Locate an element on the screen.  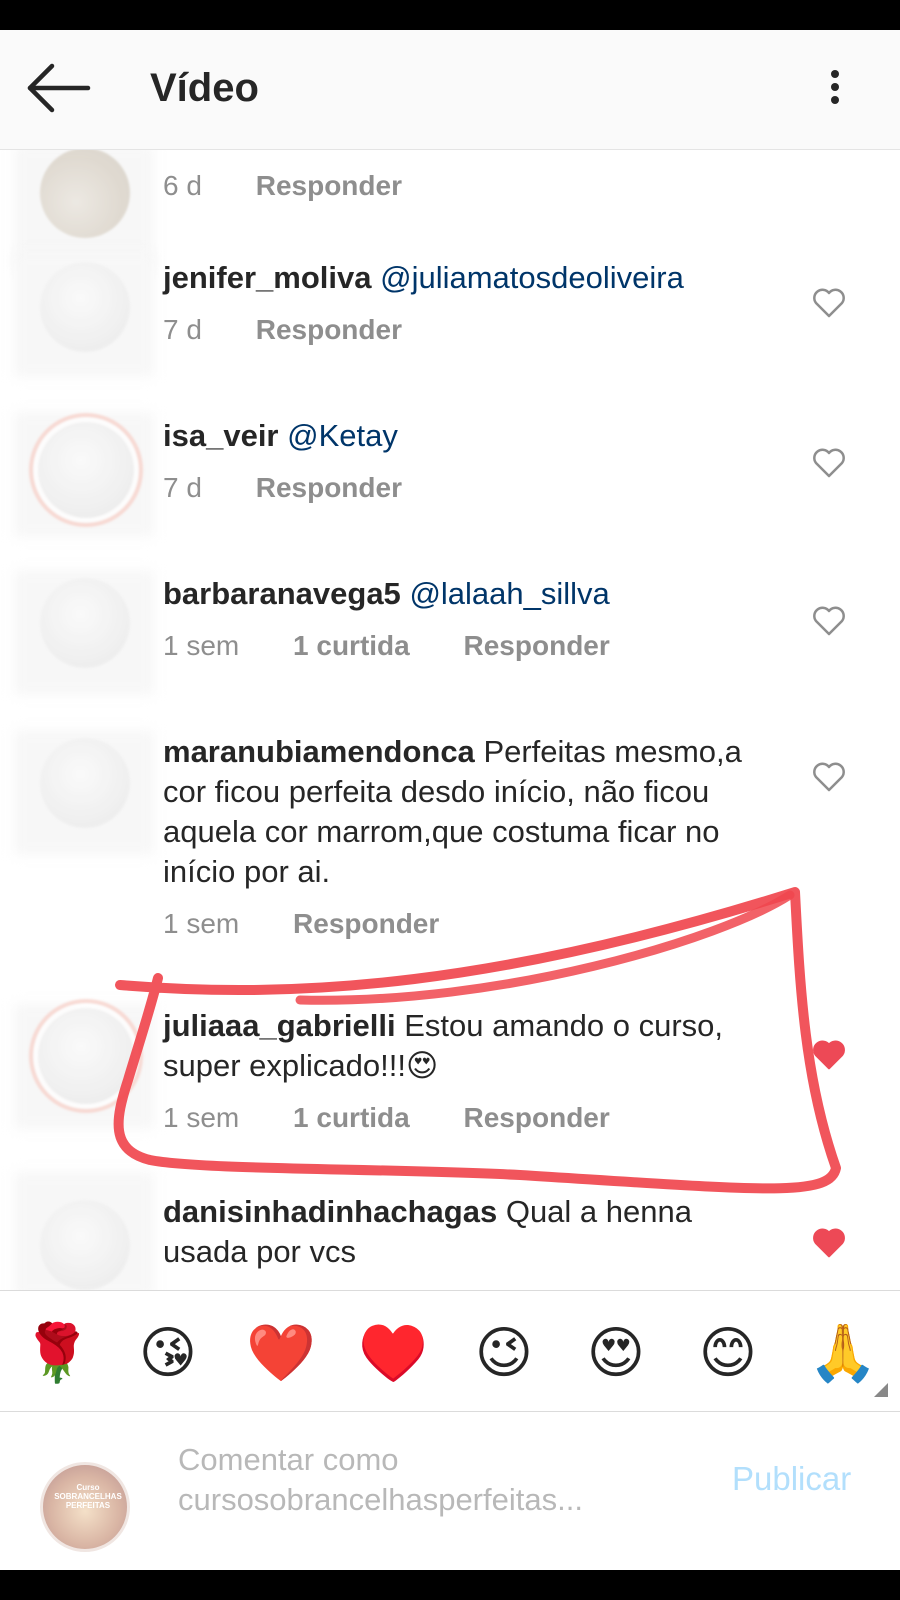
back-arrow-icon is located at coordinates (59, 88).